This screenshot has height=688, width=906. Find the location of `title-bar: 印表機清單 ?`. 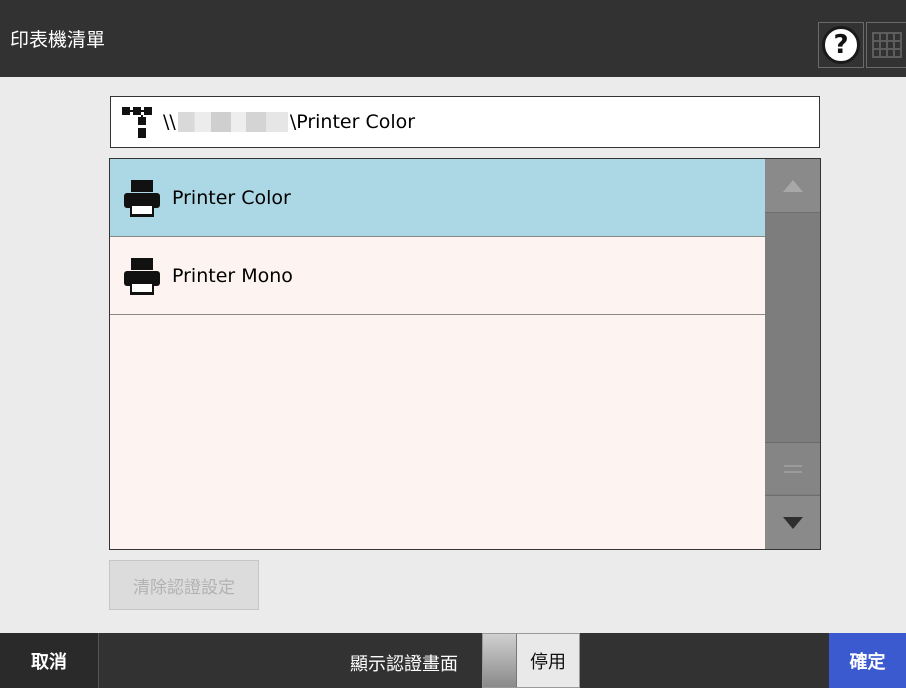

title-bar: 印表機清單 ? is located at coordinates (453, 38).